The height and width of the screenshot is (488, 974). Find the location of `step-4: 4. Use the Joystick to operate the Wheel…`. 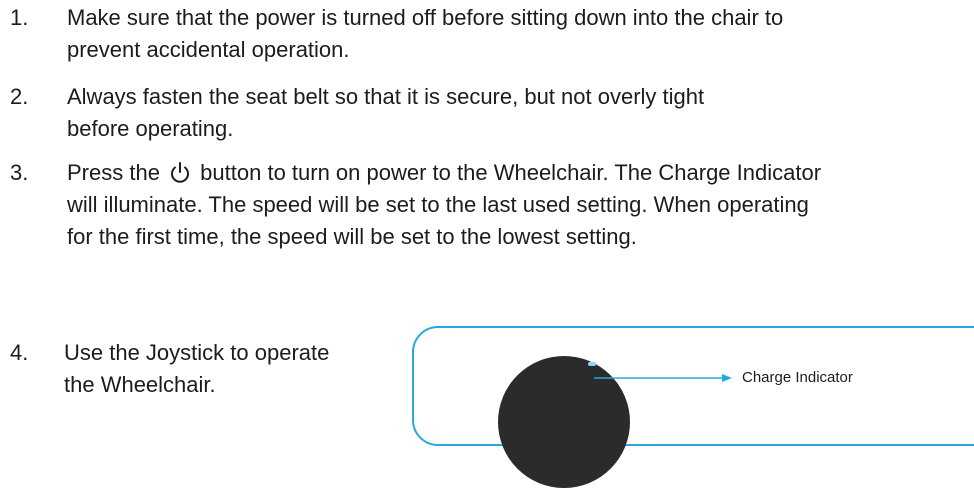

step-4: 4. Use the Joystick to operate the Wheel… is located at coordinates (200, 369).